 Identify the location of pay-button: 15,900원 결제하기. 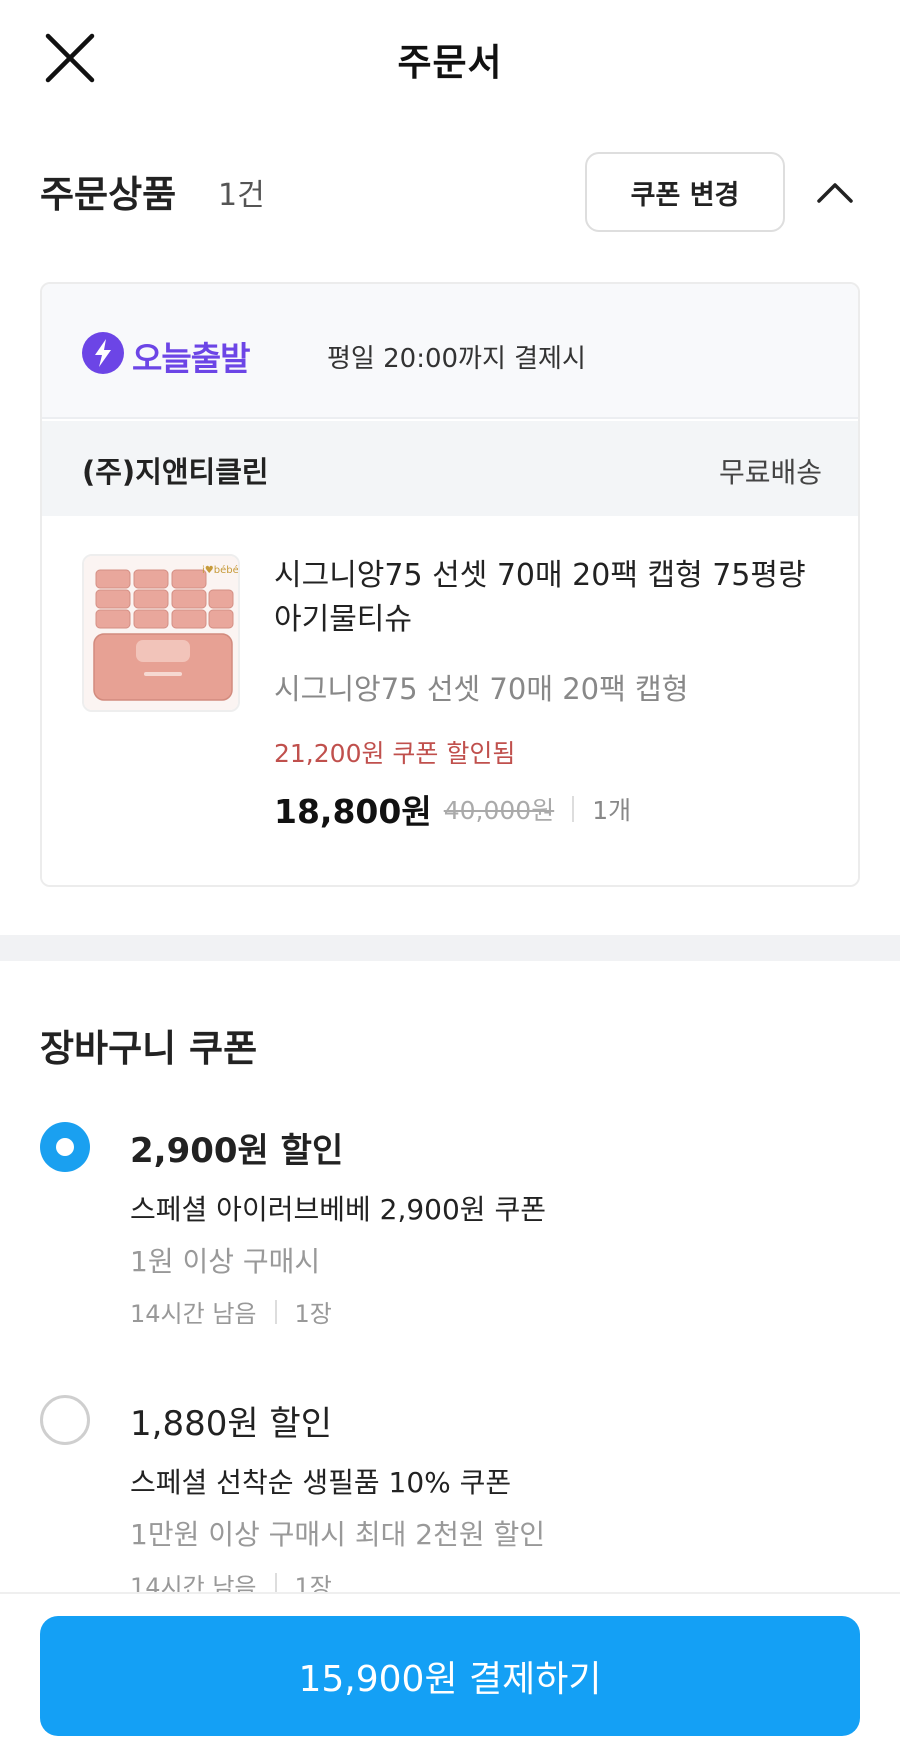
(450, 1676).